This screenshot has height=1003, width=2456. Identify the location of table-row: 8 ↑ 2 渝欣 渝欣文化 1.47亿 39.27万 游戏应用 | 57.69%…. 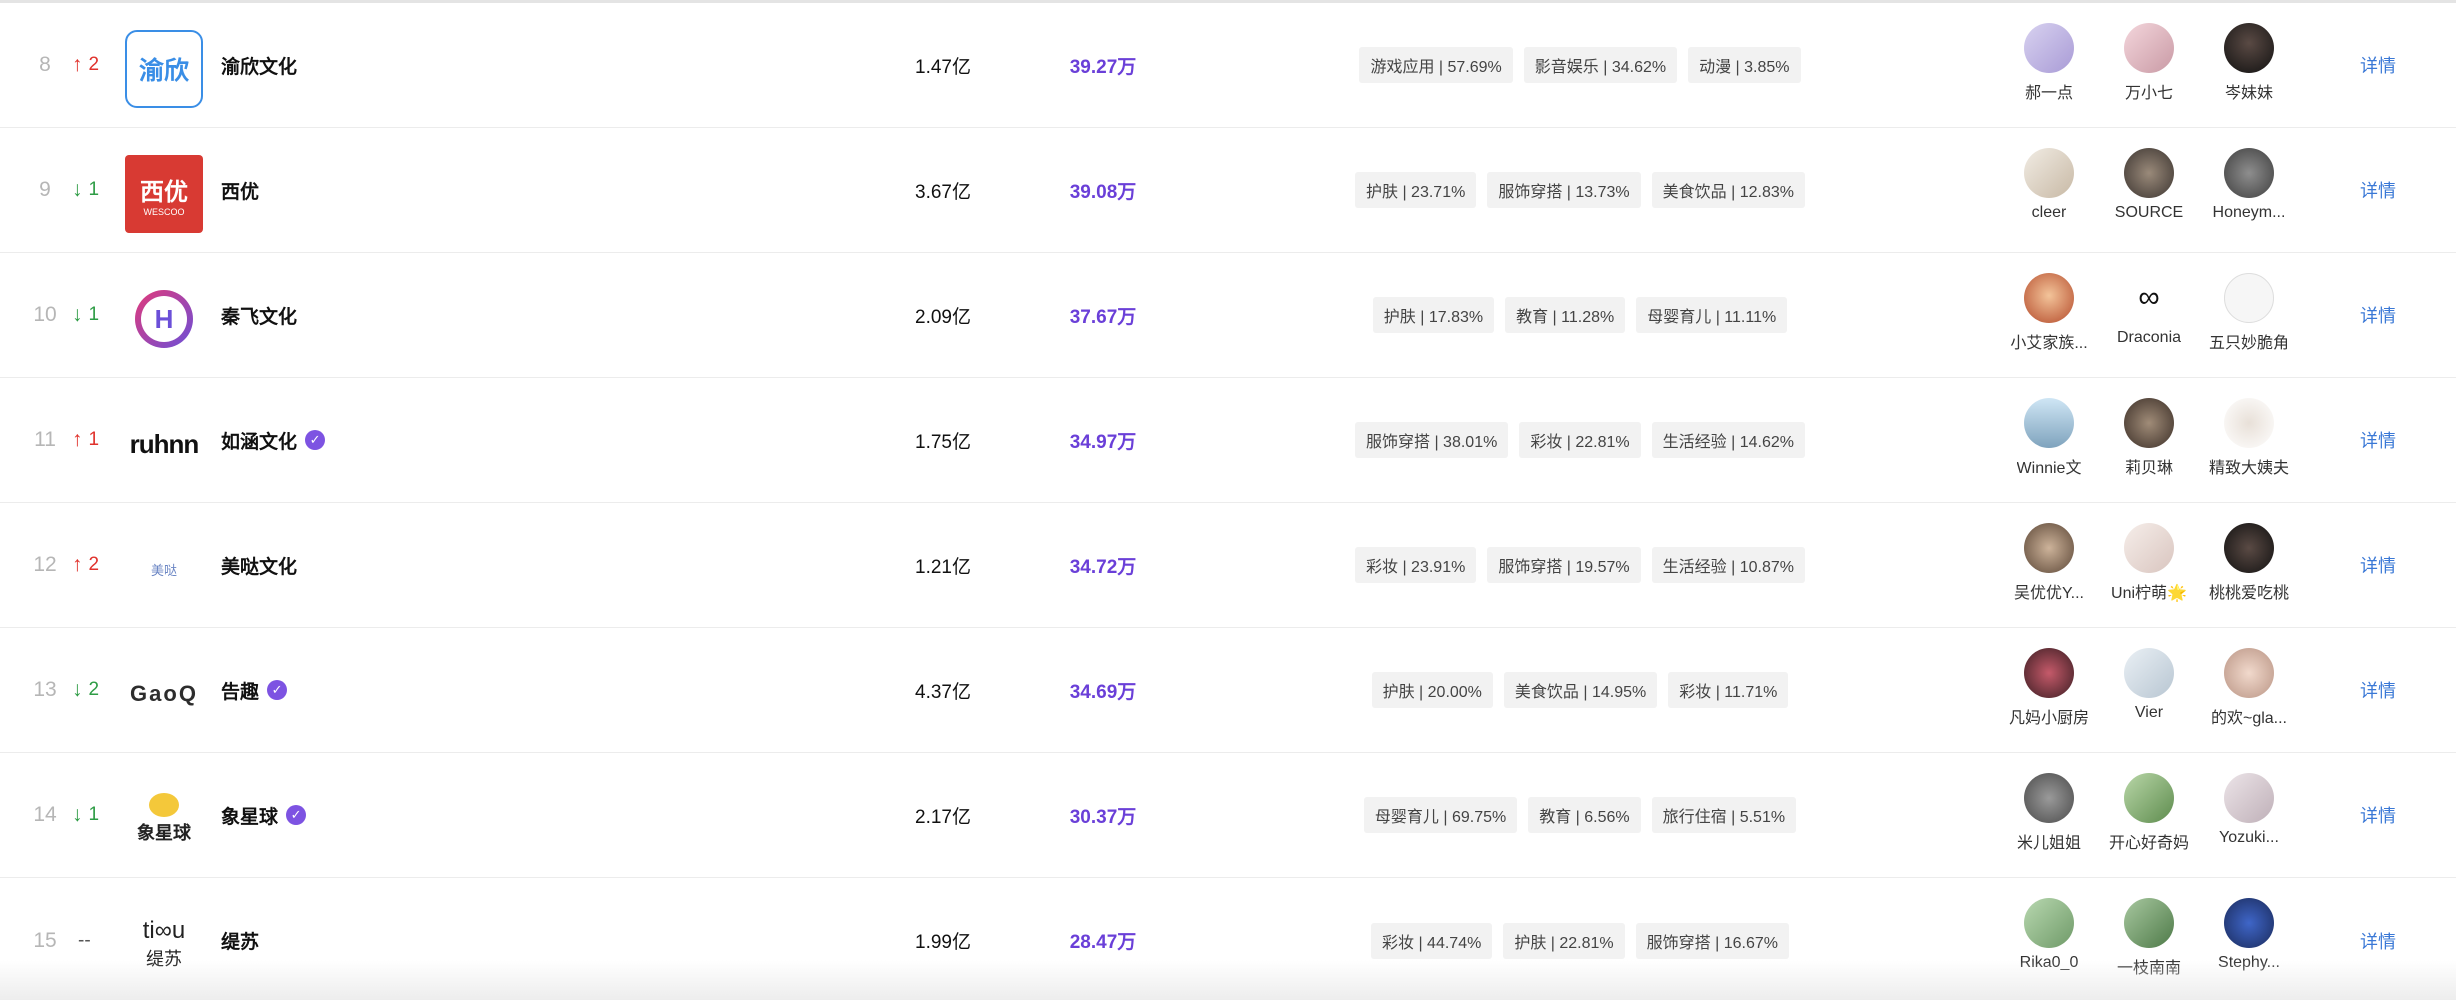
(1228, 65).